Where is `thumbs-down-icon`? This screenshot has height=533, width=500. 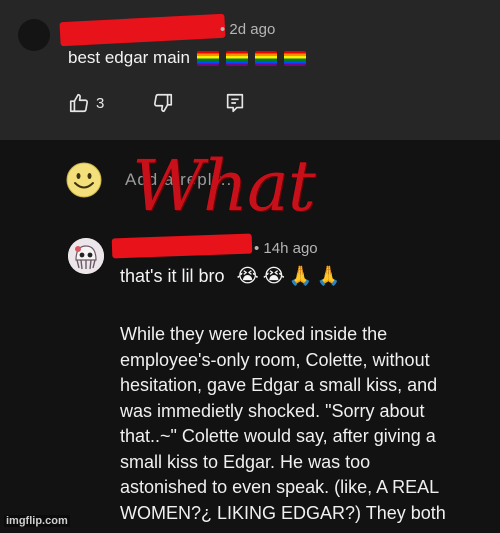
thumbs-down-icon is located at coordinates (163, 103).